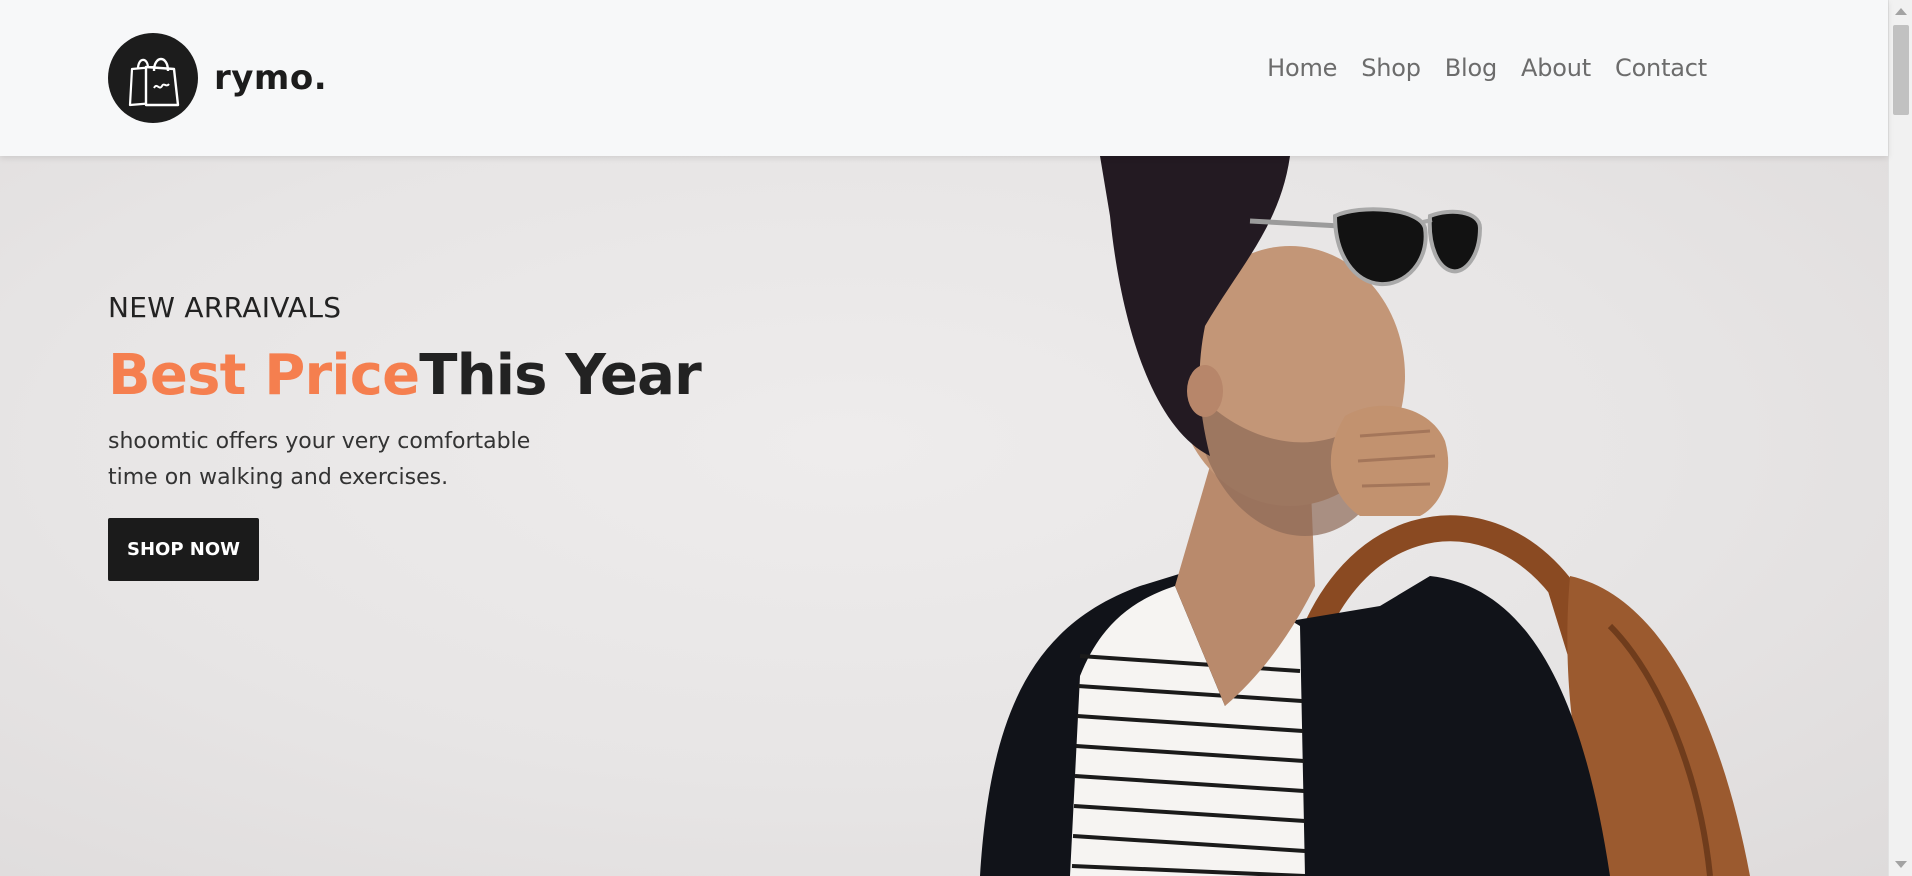  What do you see at coordinates (153, 78) in the screenshot?
I see `shopping-bag-icon` at bounding box center [153, 78].